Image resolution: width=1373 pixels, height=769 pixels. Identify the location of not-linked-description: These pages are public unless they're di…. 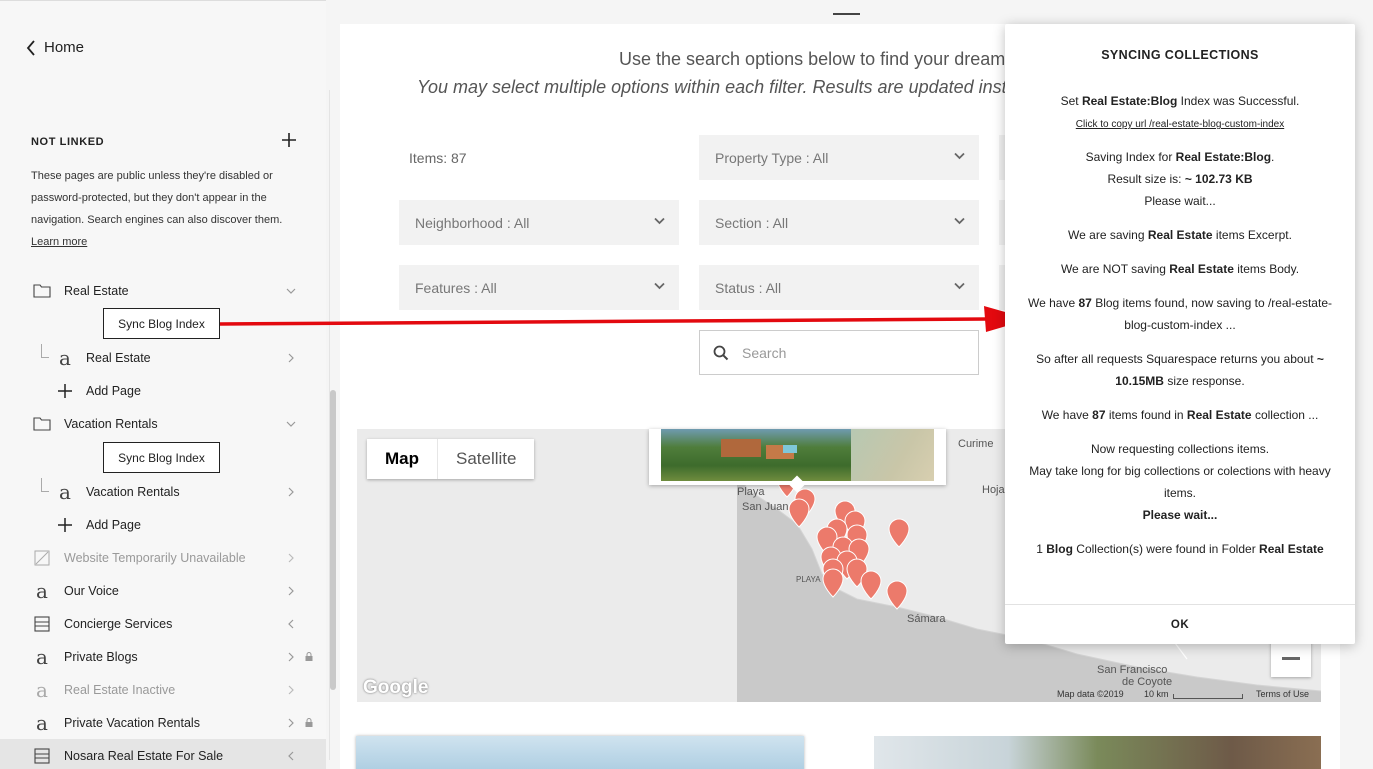
(157, 209).